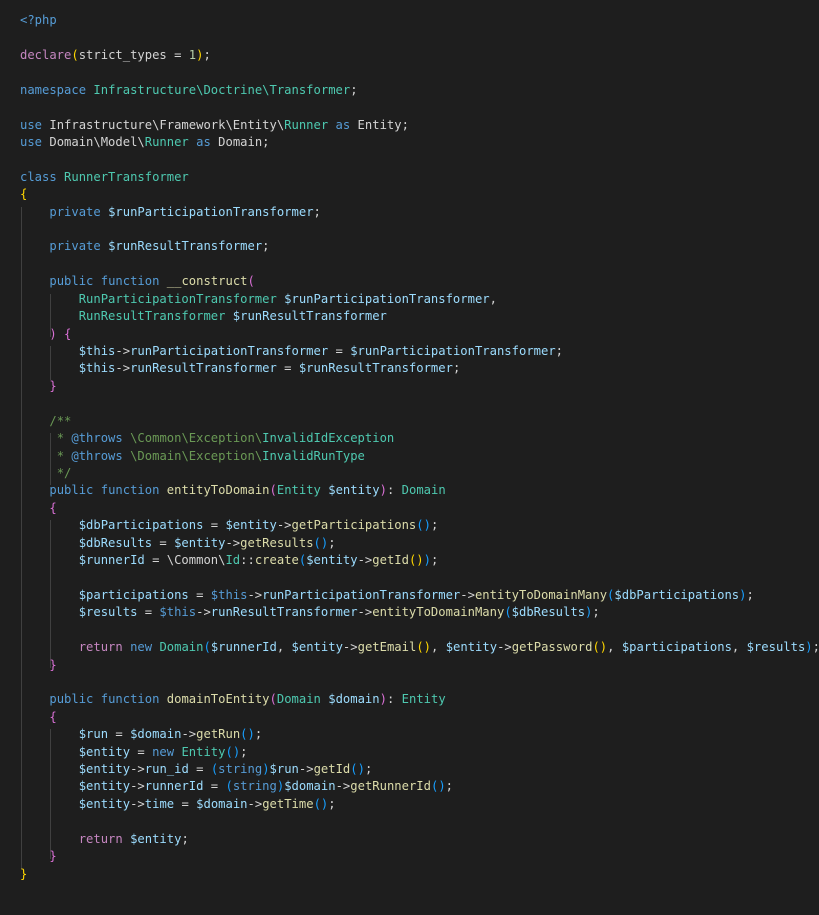 The height and width of the screenshot is (915, 819). What do you see at coordinates (170, 213) in the screenshot?
I see `code-line-12: private $runParticipationTransformer;` at bounding box center [170, 213].